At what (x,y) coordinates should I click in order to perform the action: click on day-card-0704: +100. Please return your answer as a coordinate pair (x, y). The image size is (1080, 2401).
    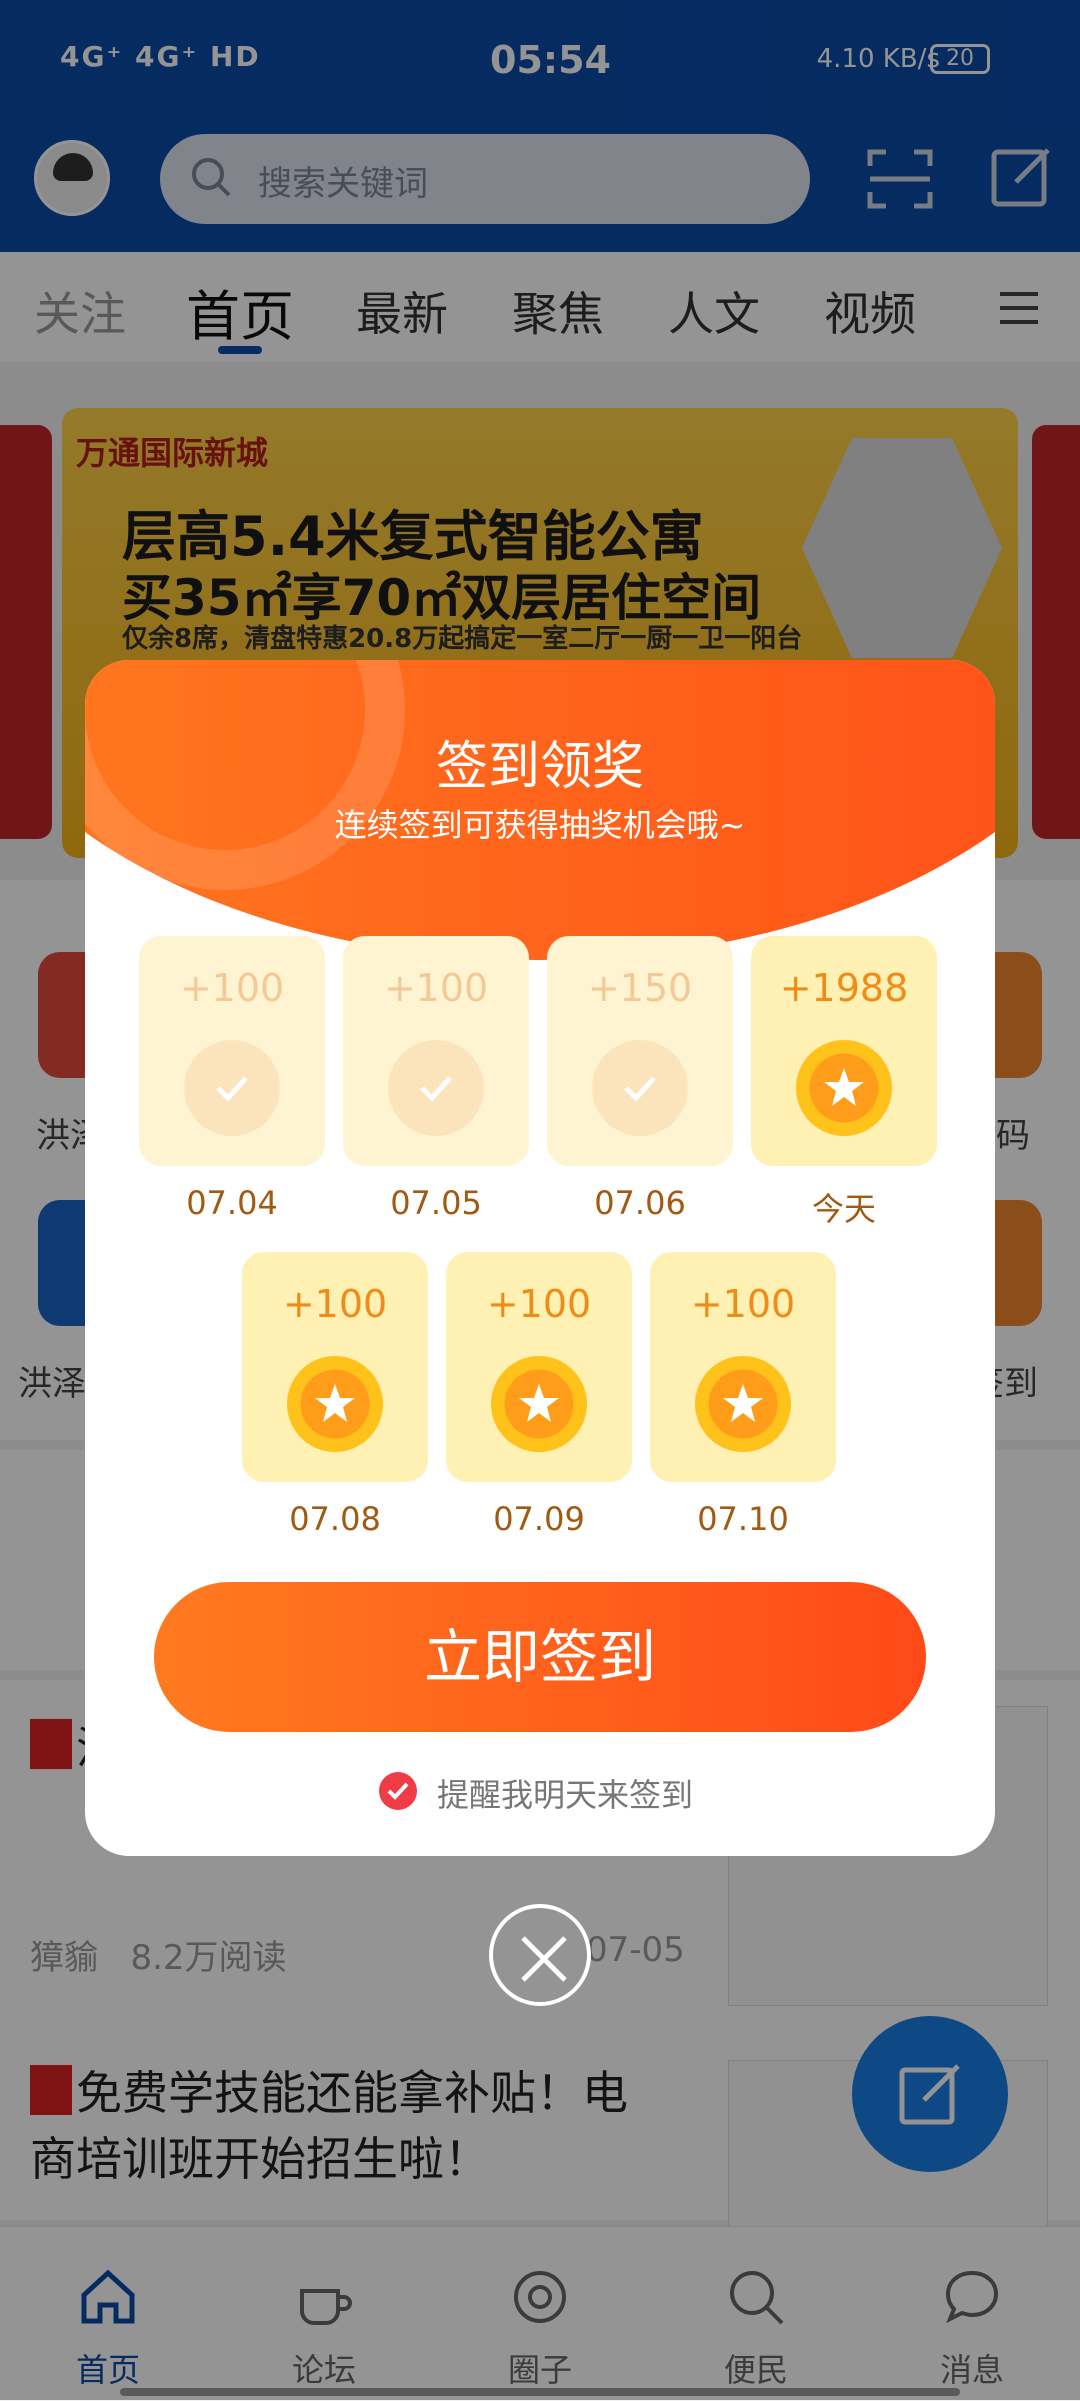
    Looking at the image, I should click on (232, 1051).